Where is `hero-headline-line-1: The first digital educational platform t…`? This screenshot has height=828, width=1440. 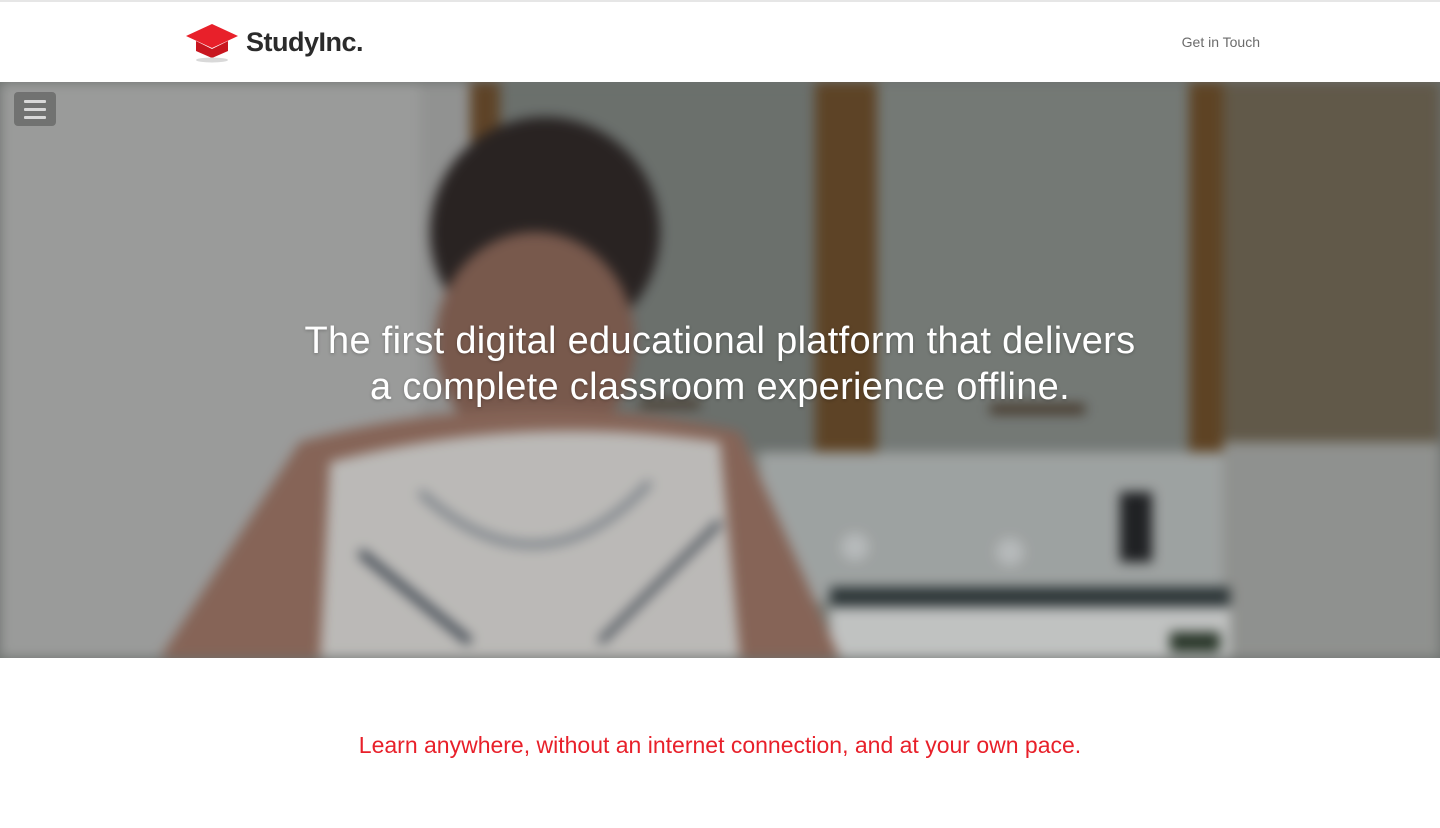
hero-headline-line-1: The first digital educational platform t… is located at coordinates (720, 341).